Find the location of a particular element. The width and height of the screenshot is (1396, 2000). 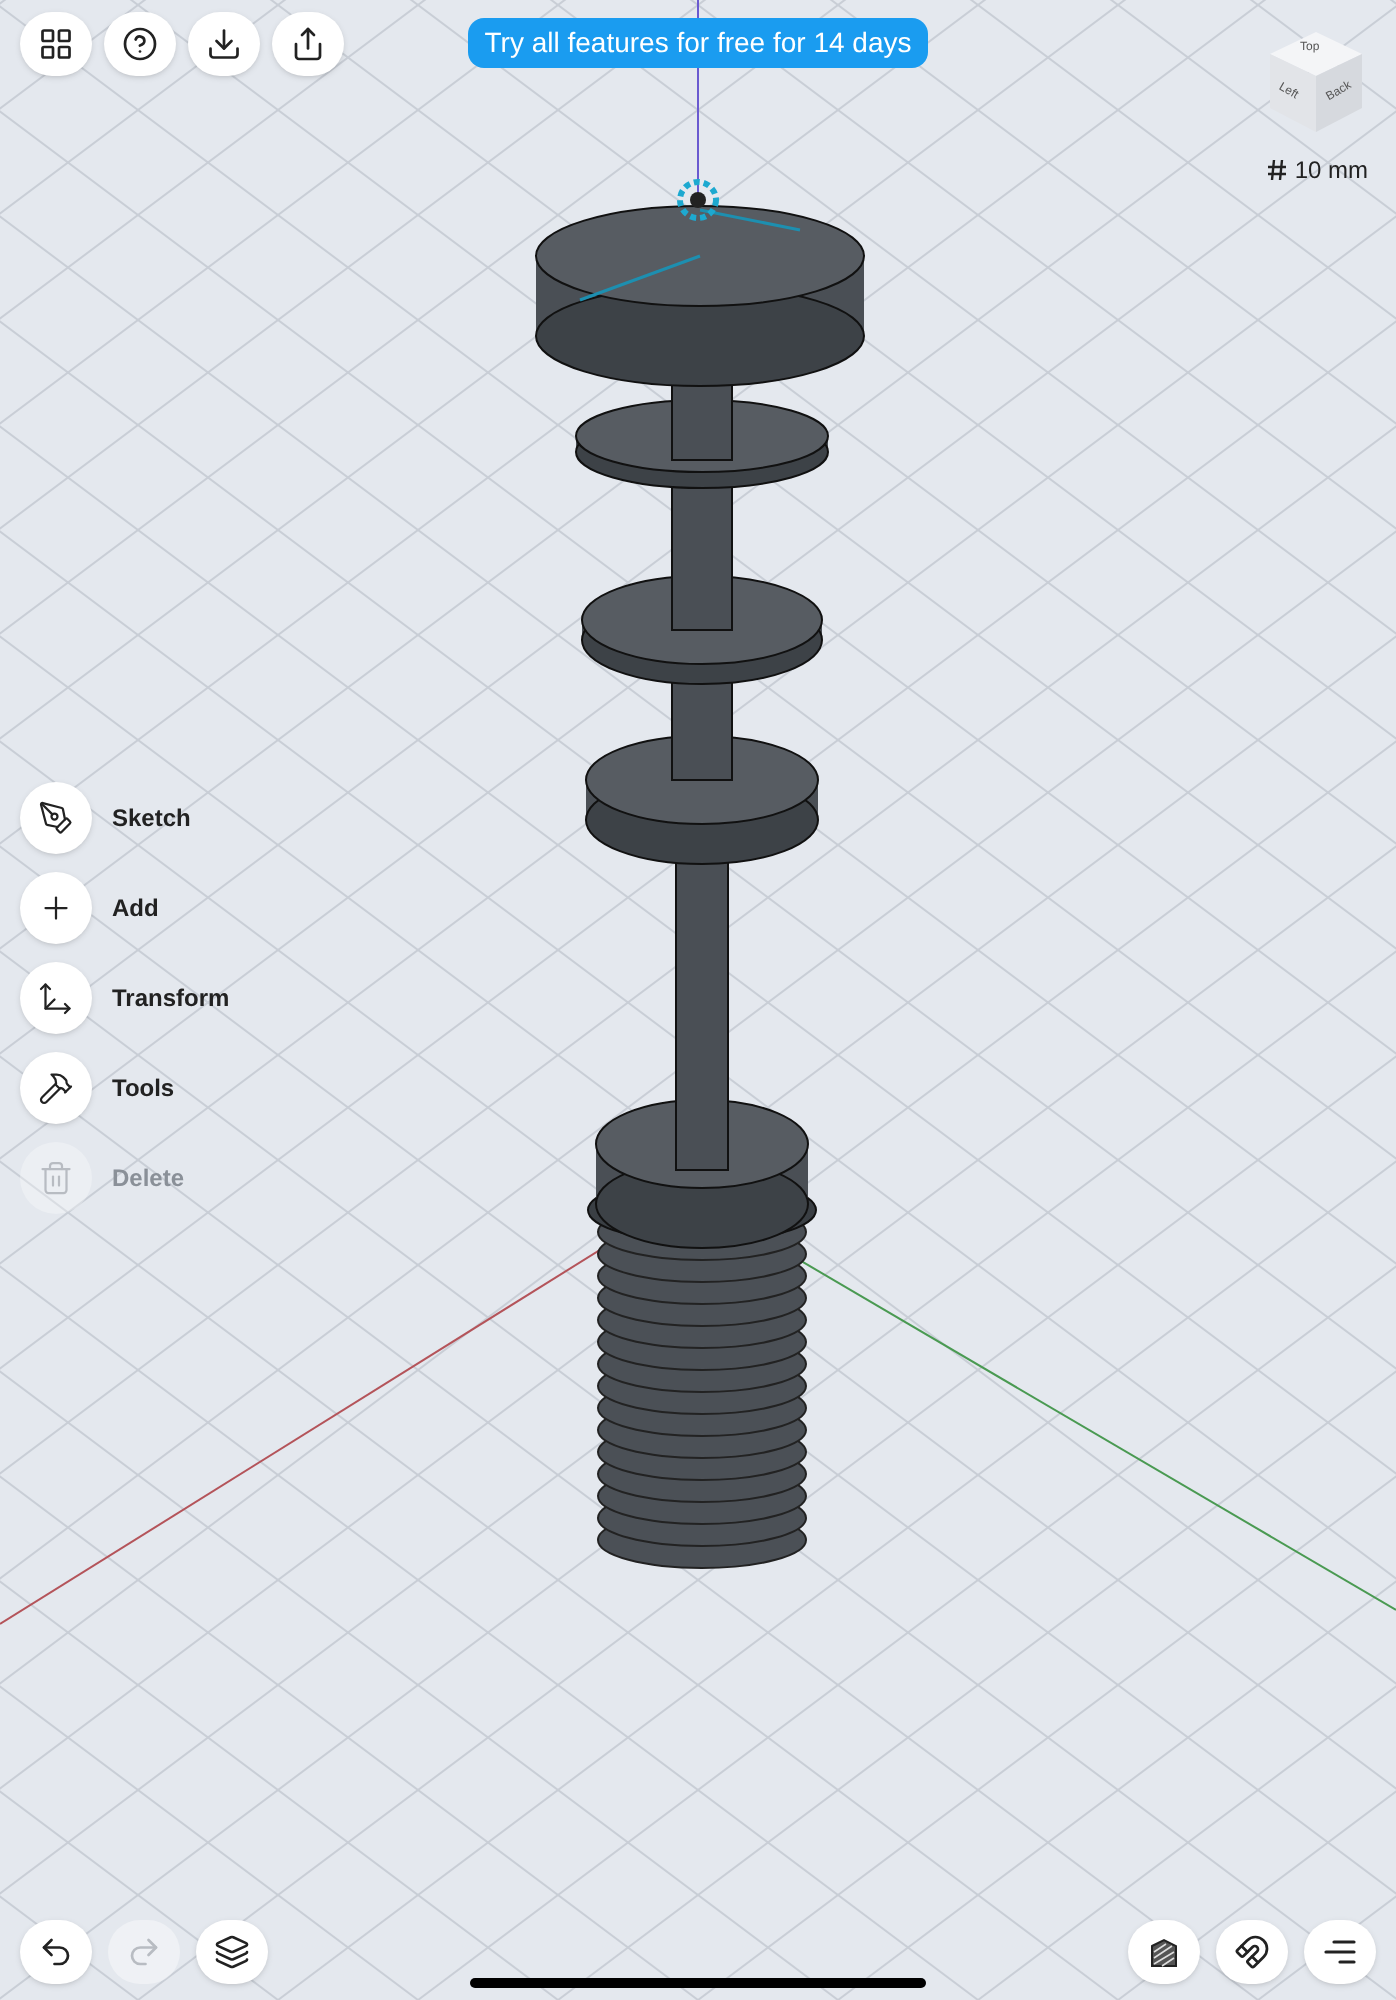

menu-item: Add is located at coordinates (125, 908).